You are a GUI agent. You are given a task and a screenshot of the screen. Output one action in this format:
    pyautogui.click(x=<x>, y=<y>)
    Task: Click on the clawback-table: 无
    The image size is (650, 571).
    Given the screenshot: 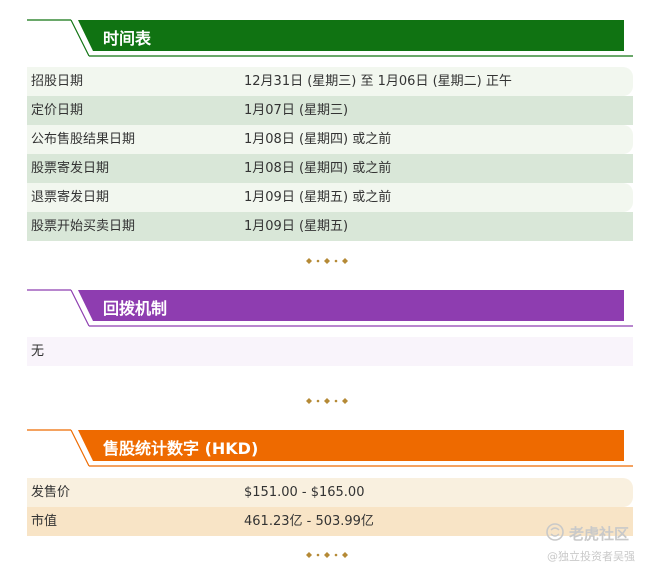 What is the action you would take?
    pyautogui.click(x=330, y=351)
    